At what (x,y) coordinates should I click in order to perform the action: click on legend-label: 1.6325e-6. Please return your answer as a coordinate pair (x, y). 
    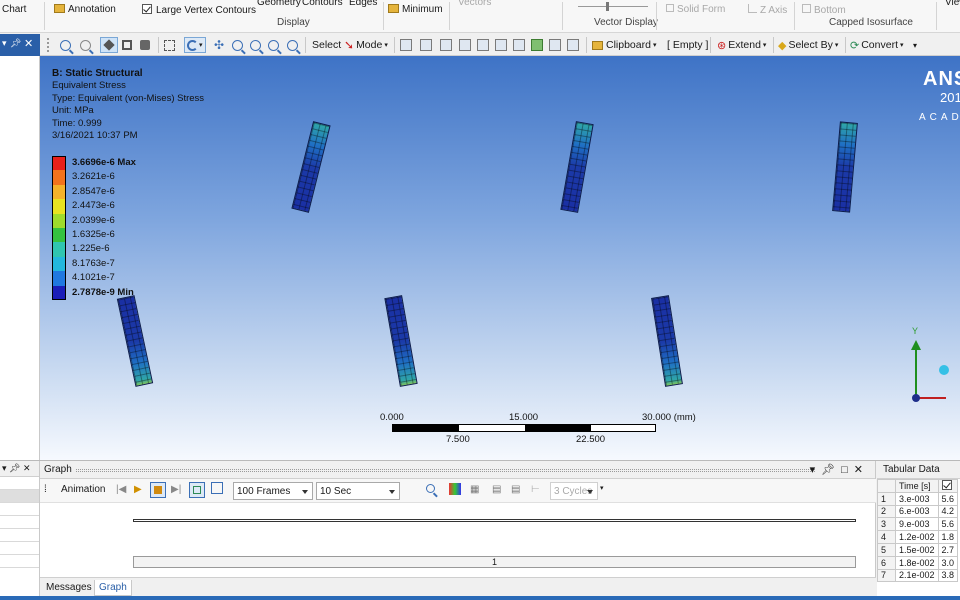
    Looking at the image, I should click on (93, 234).